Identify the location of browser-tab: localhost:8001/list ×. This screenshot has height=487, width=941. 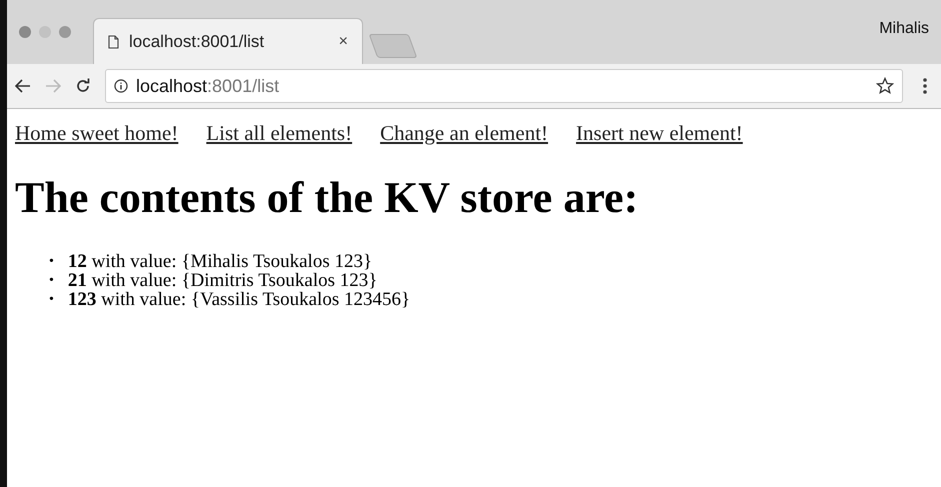
(228, 41).